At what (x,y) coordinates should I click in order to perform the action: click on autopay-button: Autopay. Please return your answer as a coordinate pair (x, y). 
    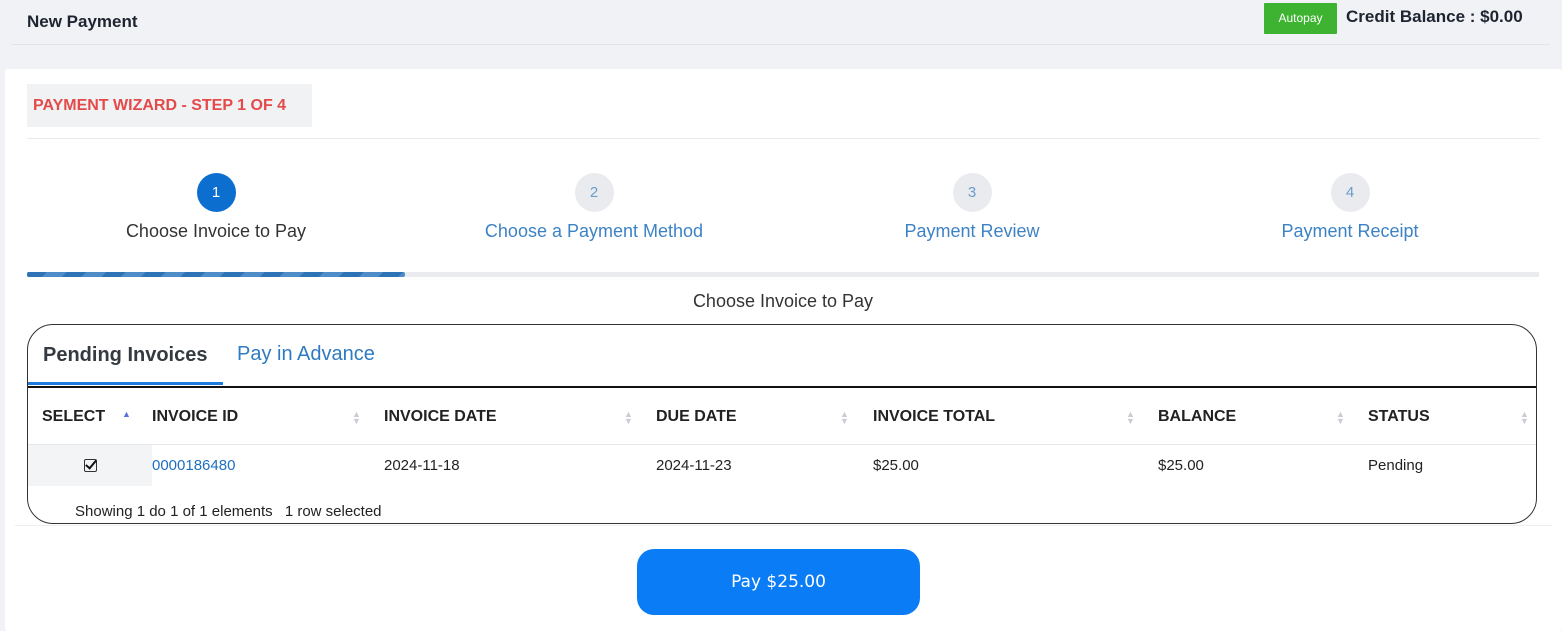
    Looking at the image, I should click on (1300, 18).